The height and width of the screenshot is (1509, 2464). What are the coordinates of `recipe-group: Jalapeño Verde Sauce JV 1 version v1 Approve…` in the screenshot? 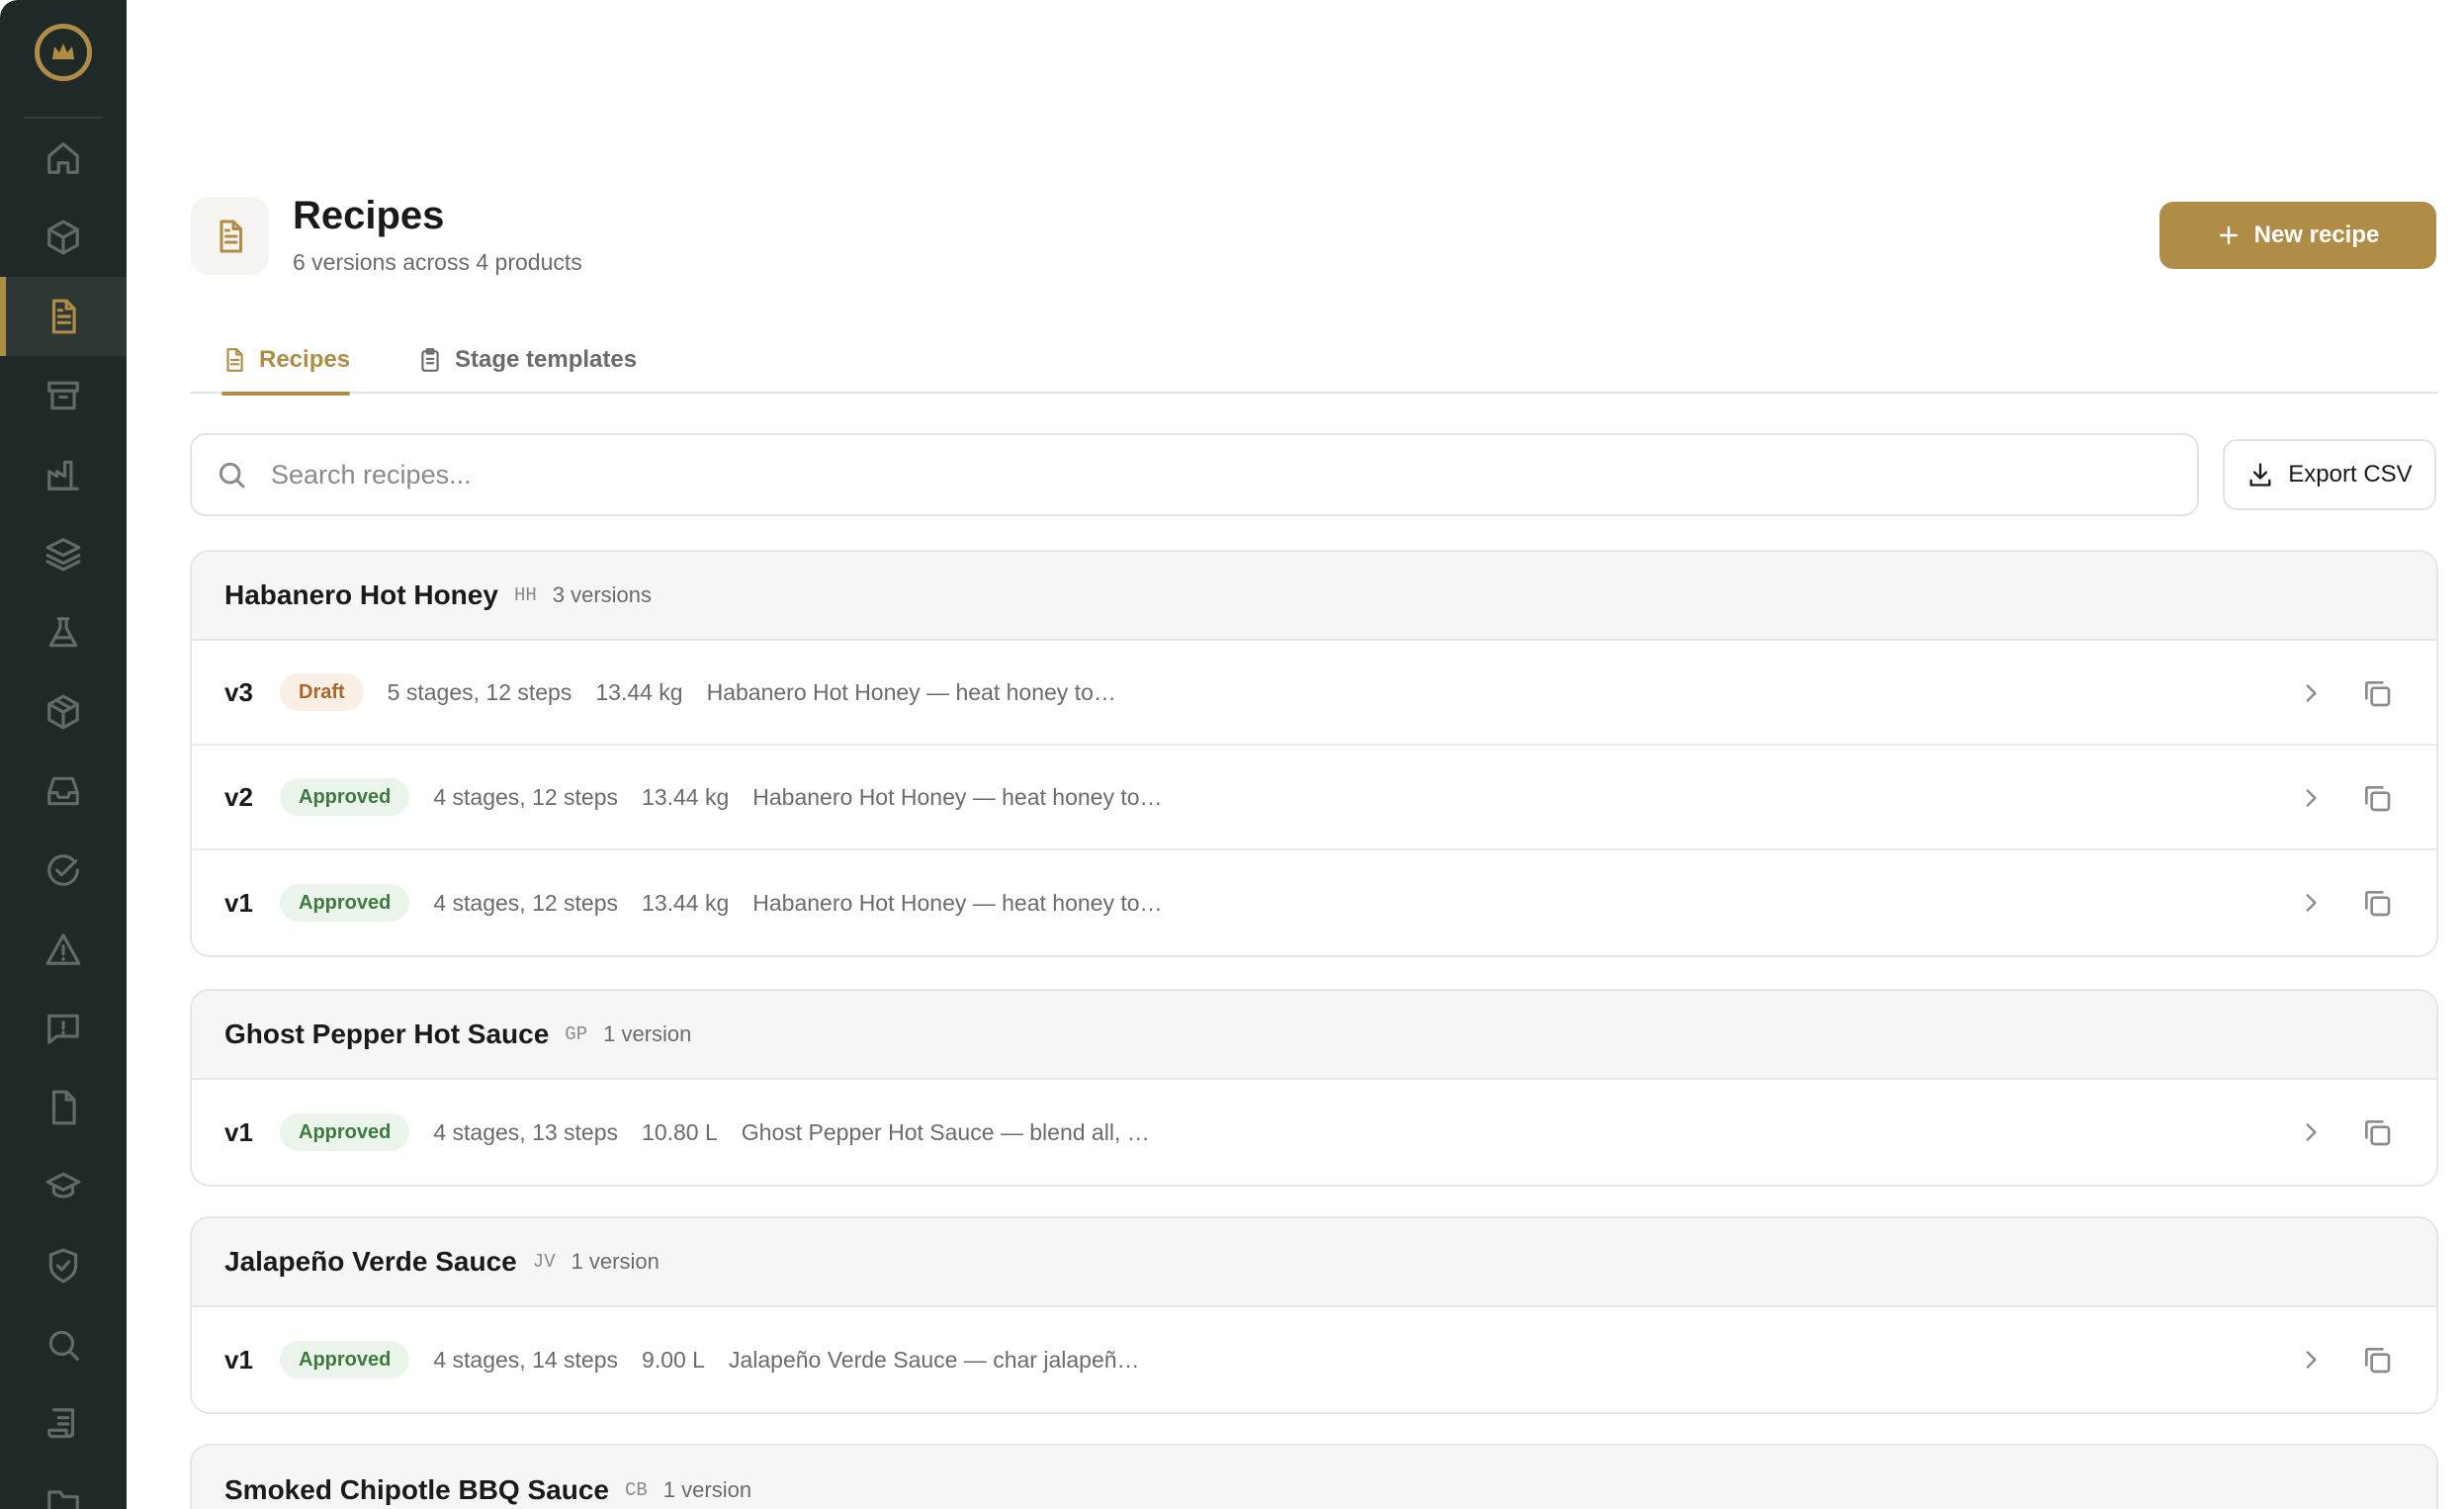 It's located at (1314, 1315).